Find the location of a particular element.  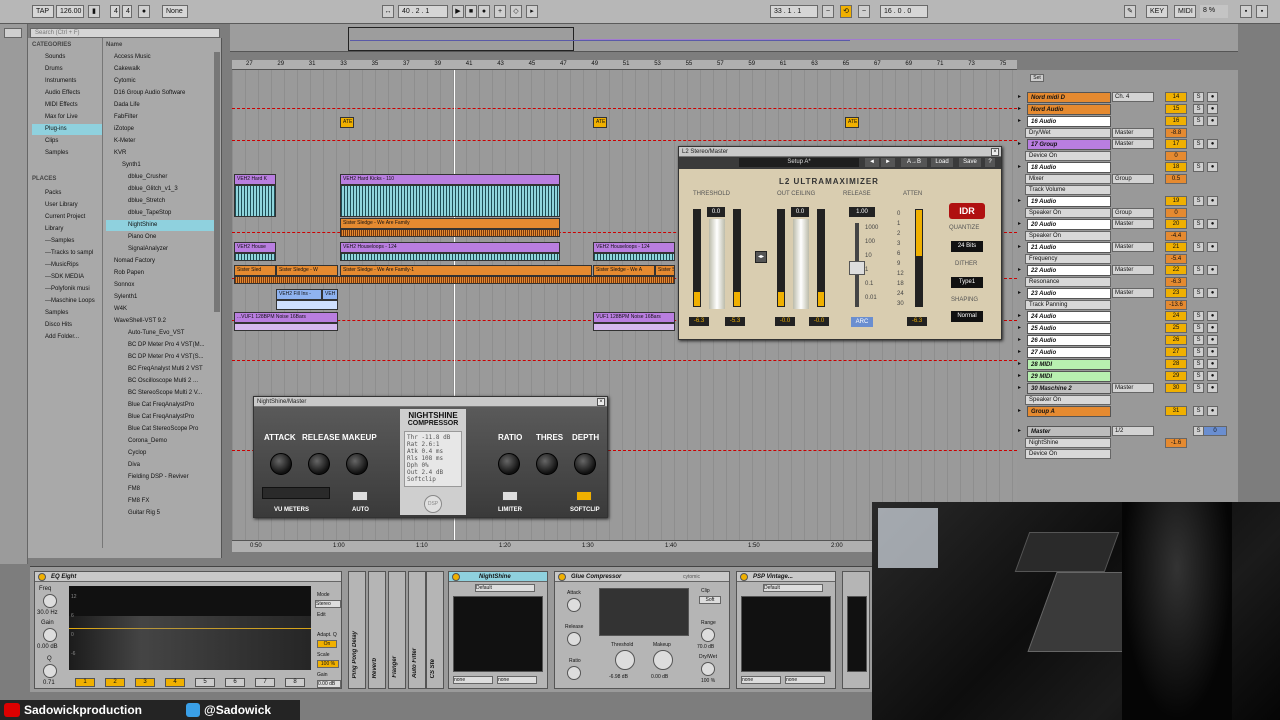

midi-map-button: MIDI is located at coordinates (1185, 11).